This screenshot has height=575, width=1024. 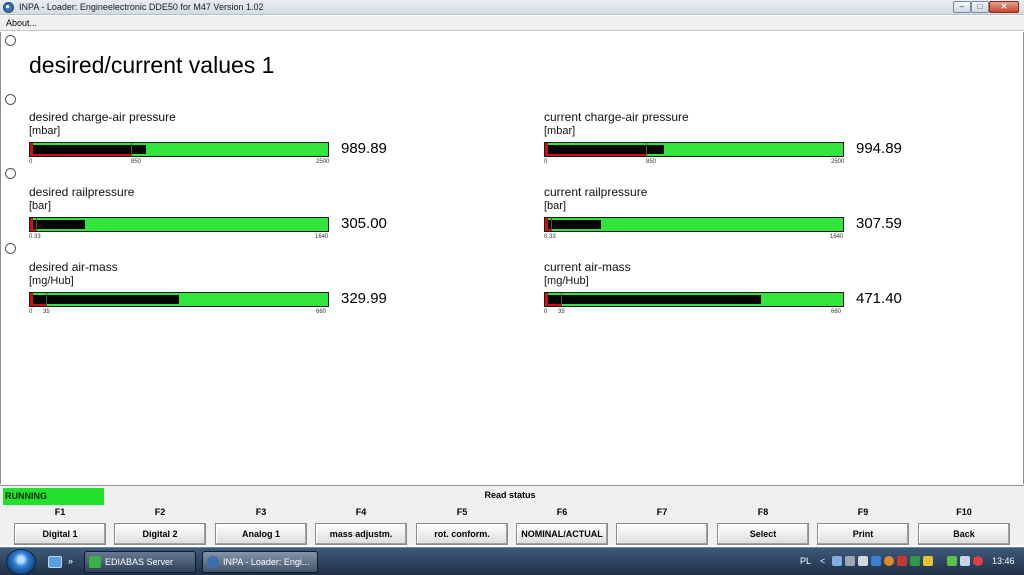 I want to click on function-key-label-f6: F6, so click(x=562, y=512).